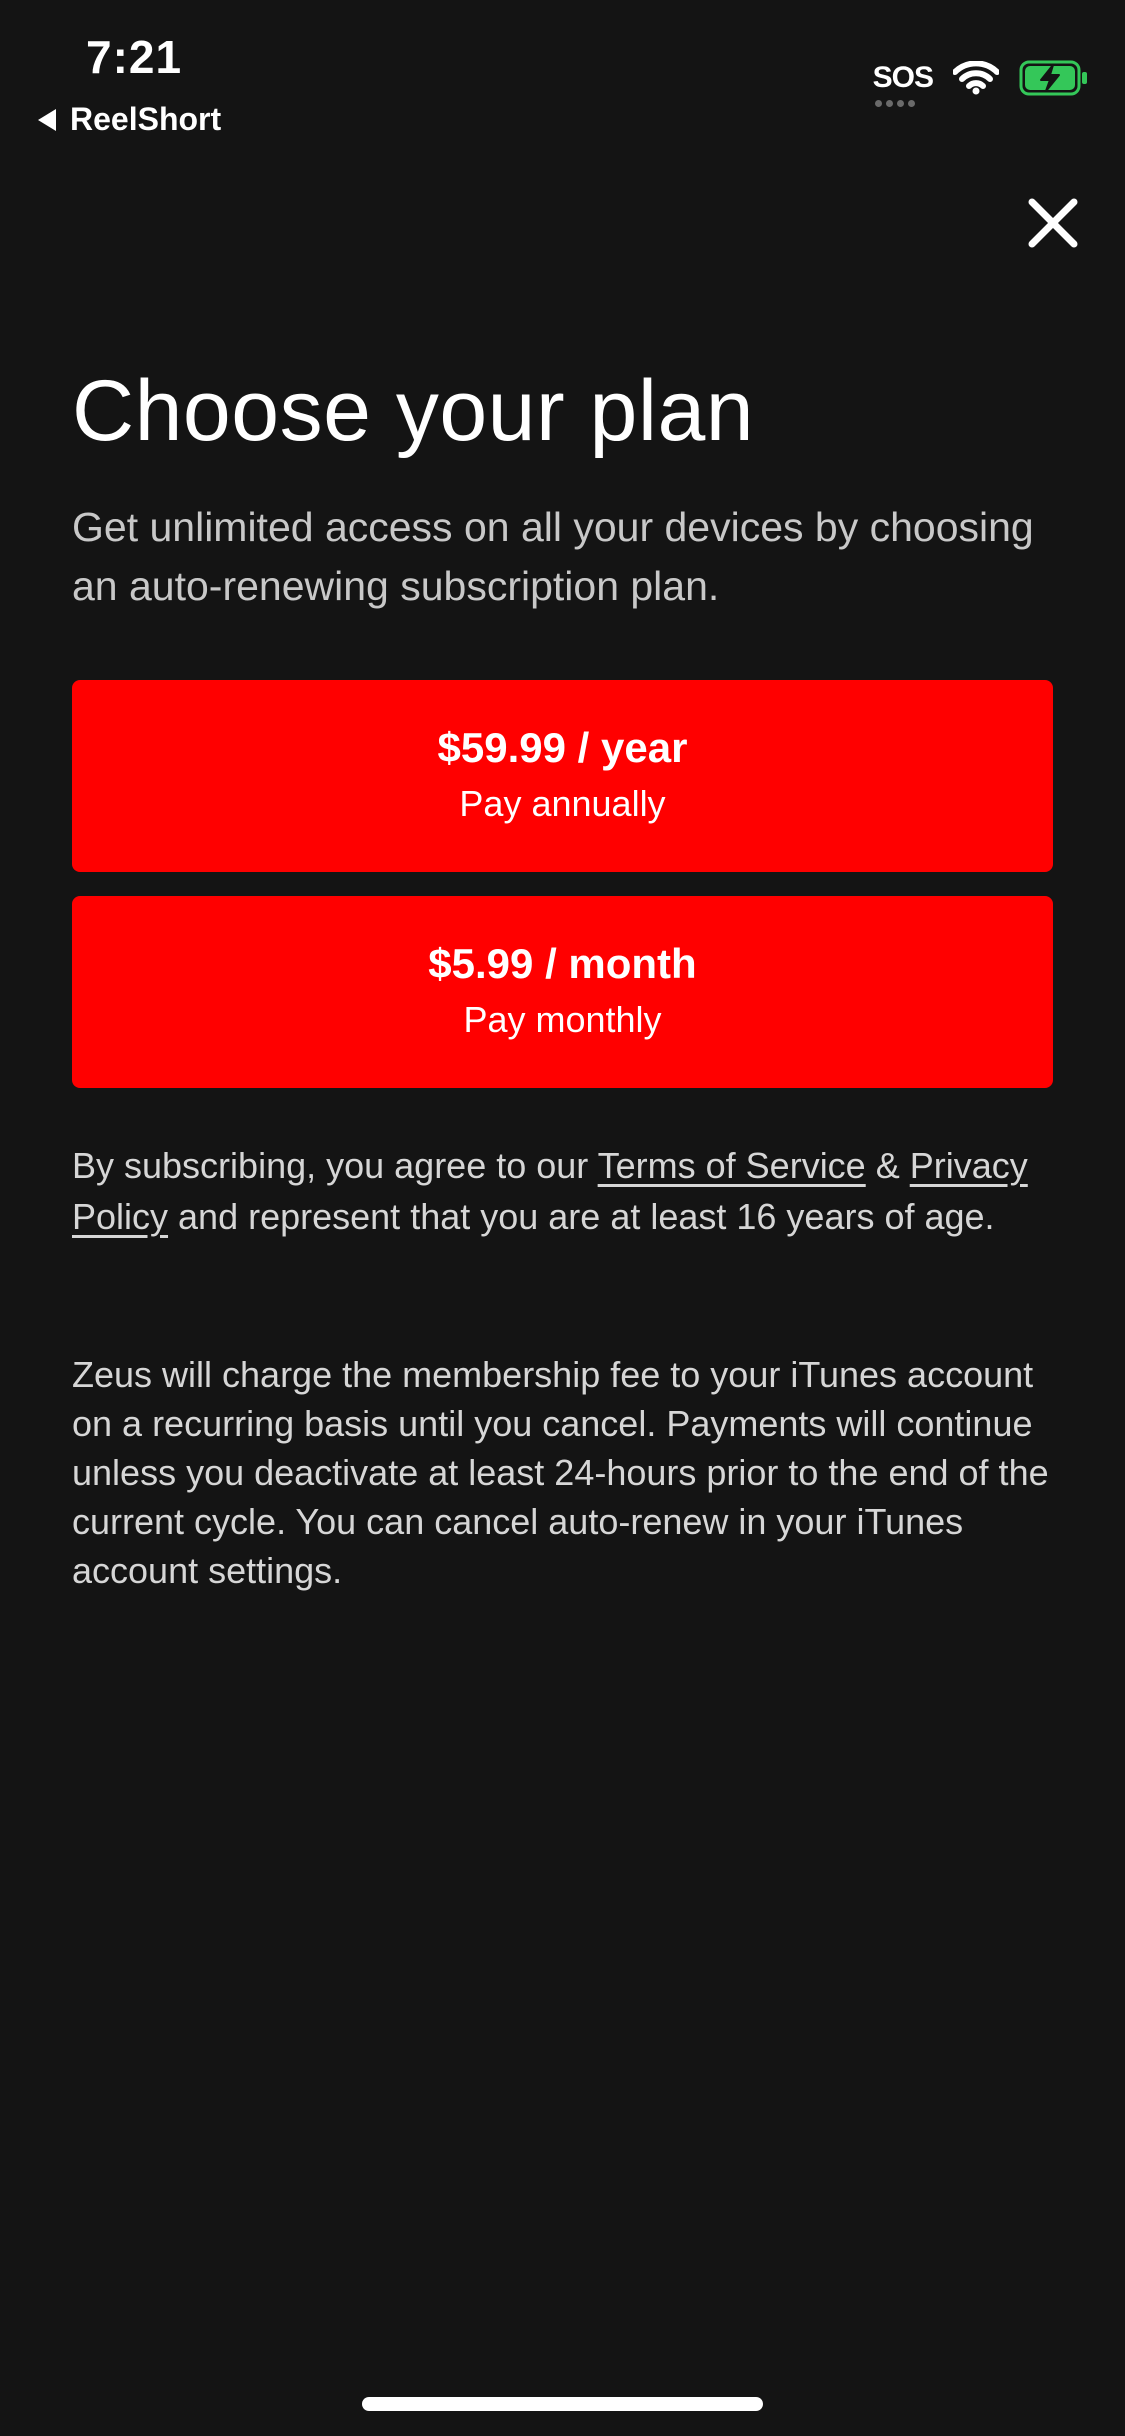 This screenshot has width=1125, height=2436. I want to click on legal-ampersand: &, so click(887, 1165).